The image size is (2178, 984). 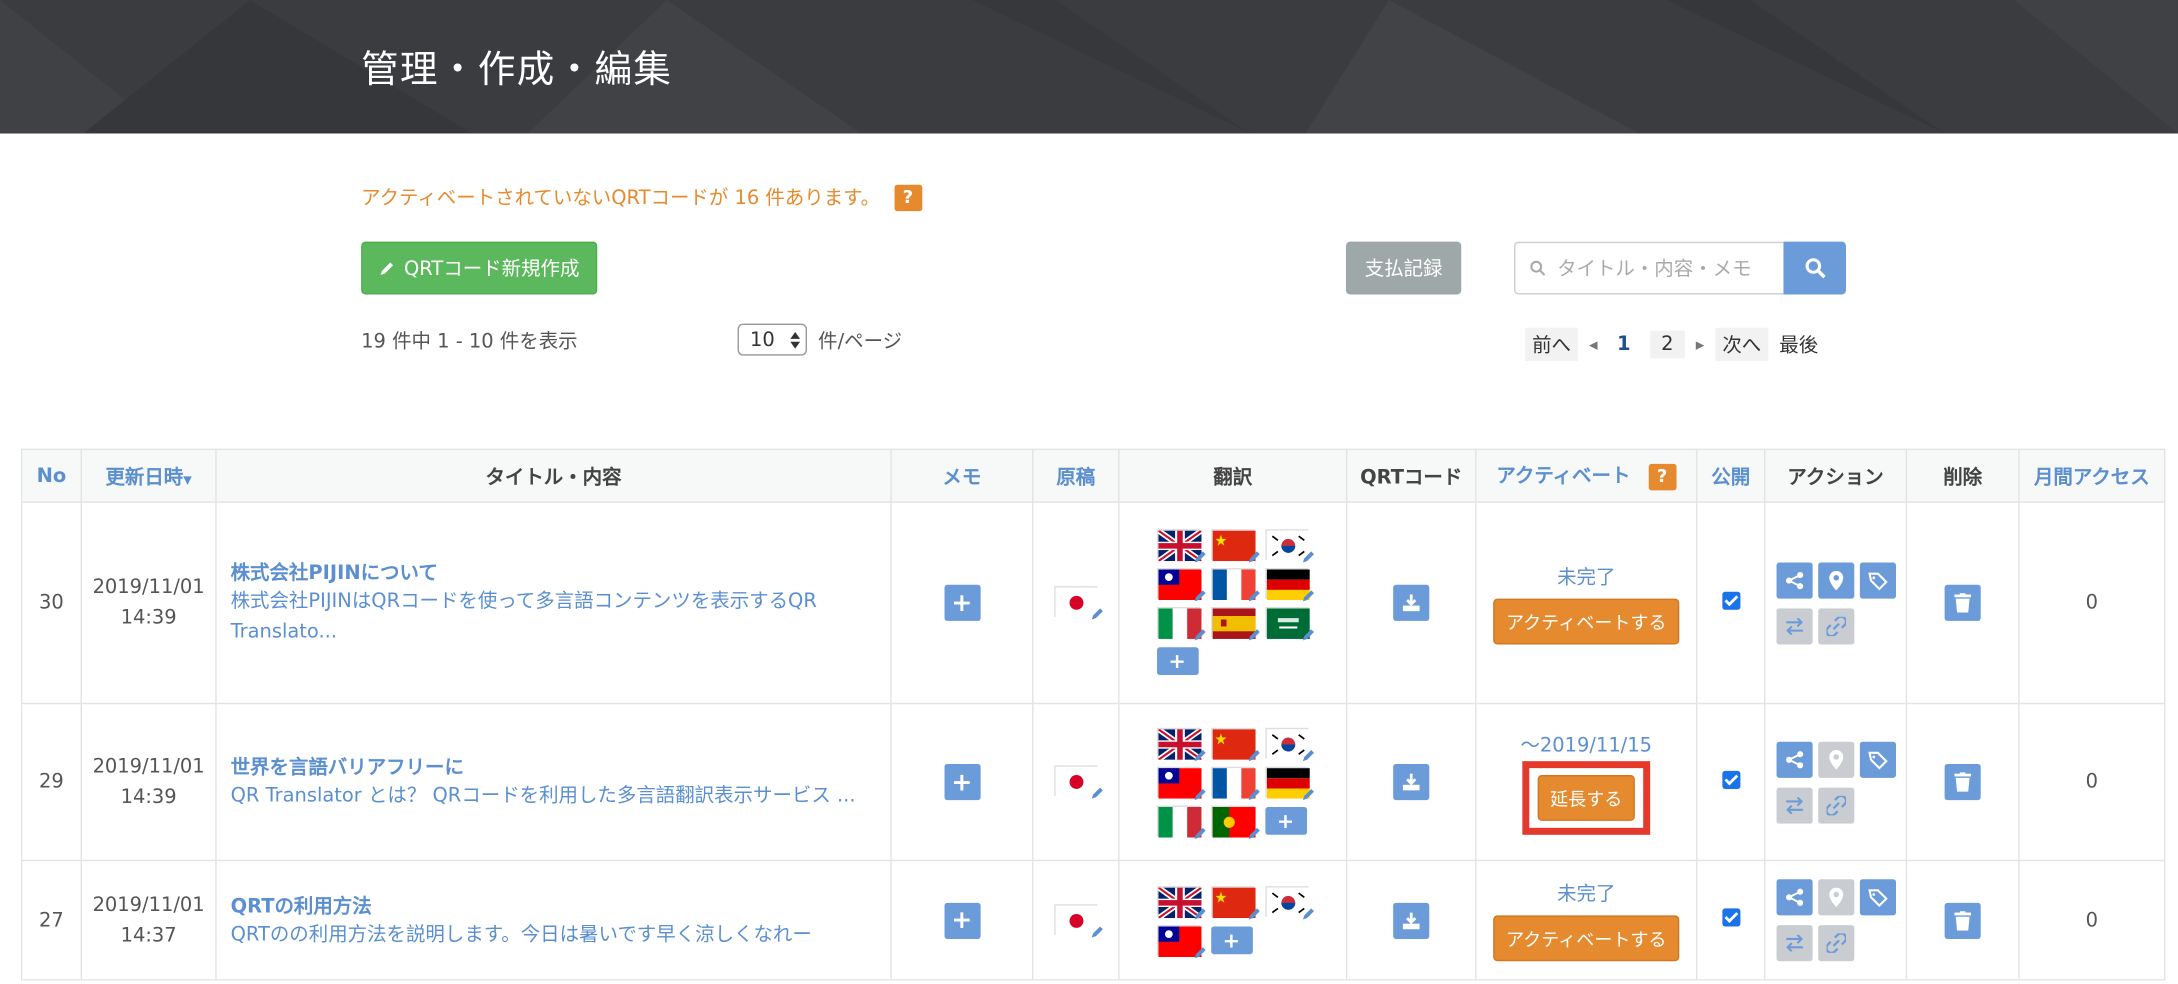 I want to click on header-monthly: 月間アクセス, so click(x=2092, y=475).